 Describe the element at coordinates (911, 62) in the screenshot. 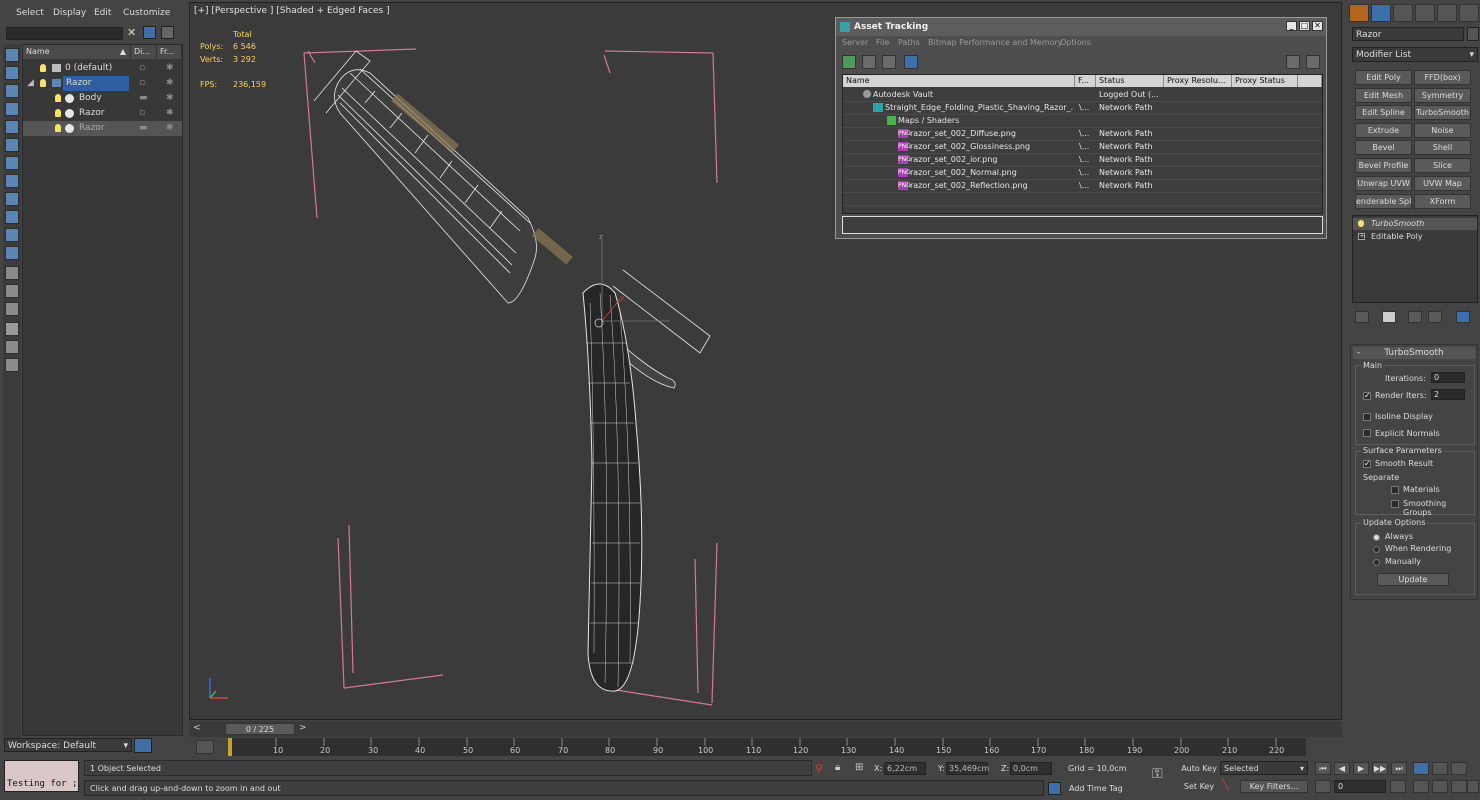

I see `table-view-icon` at that location.